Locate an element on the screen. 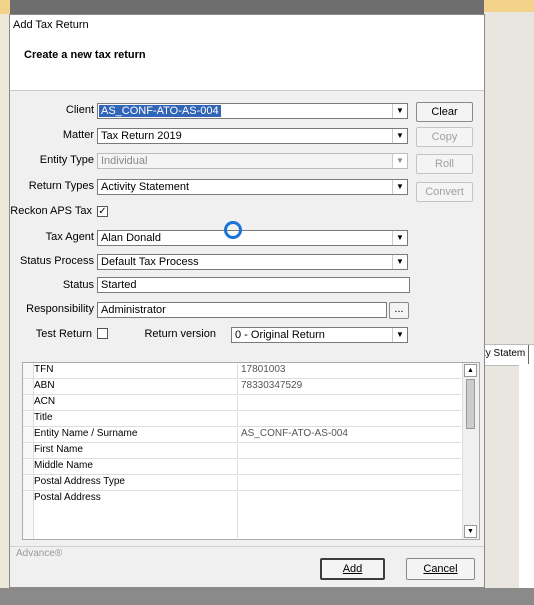  table-row: Postal Address is located at coordinates (242, 515).